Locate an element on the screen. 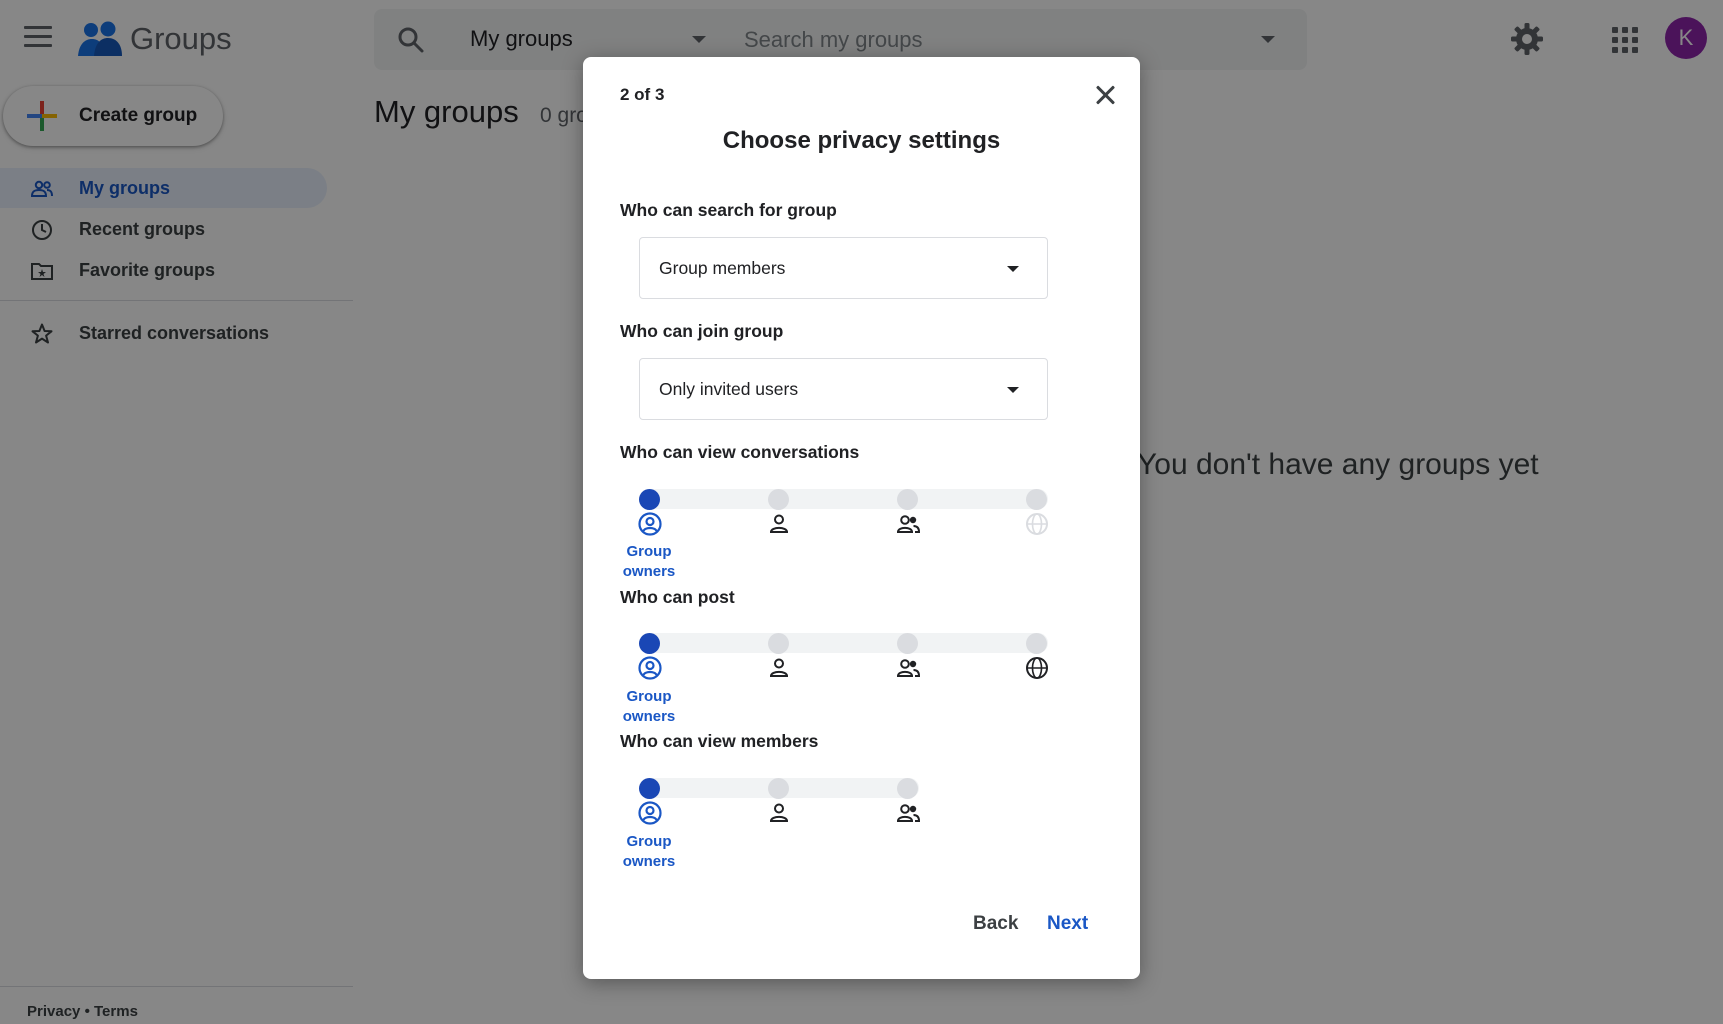 Image resolution: width=1723 pixels, height=1024 pixels. post-permission-slider is located at coordinates (843, 643).